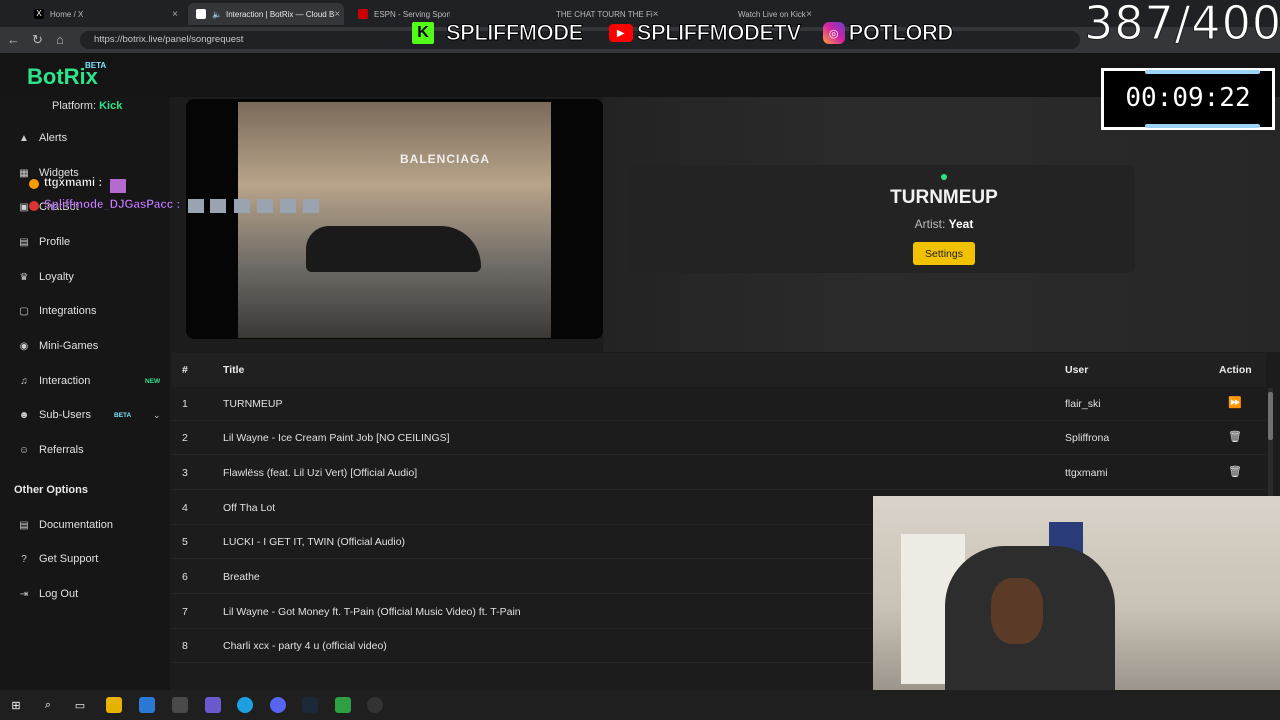 The height and width of the screenshot is (720, 1280). Describe the element at coordinates (24, 450) in the screenshot. I see `people-icon: ☺` at that location.